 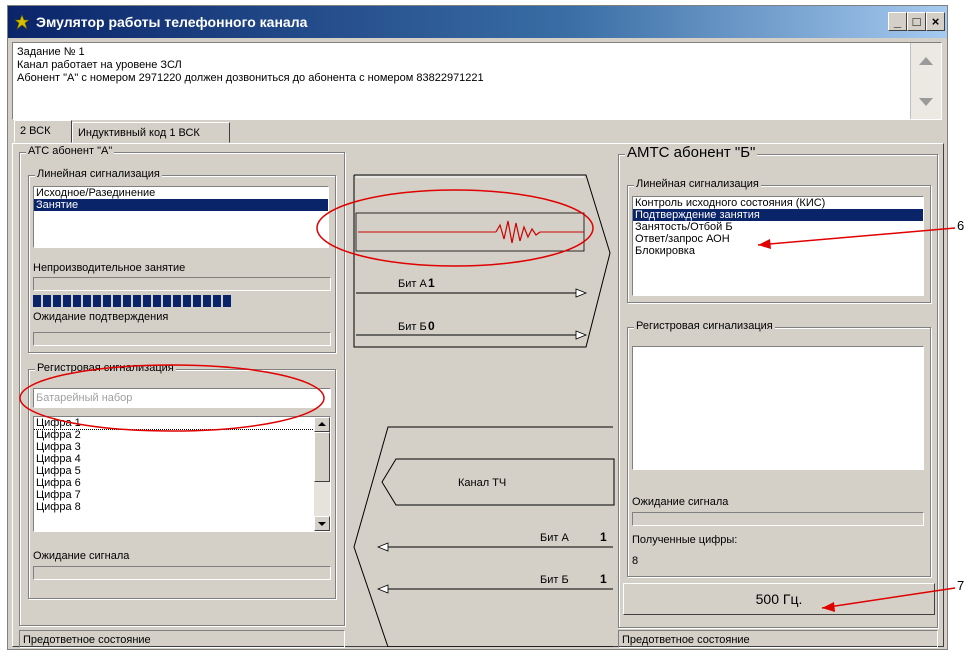 What do you see at coordinates (704, 326) in the screenshot?
I see `right-reg-sig-title: Регистровая сигнализация` at bounding box center [704, 326].